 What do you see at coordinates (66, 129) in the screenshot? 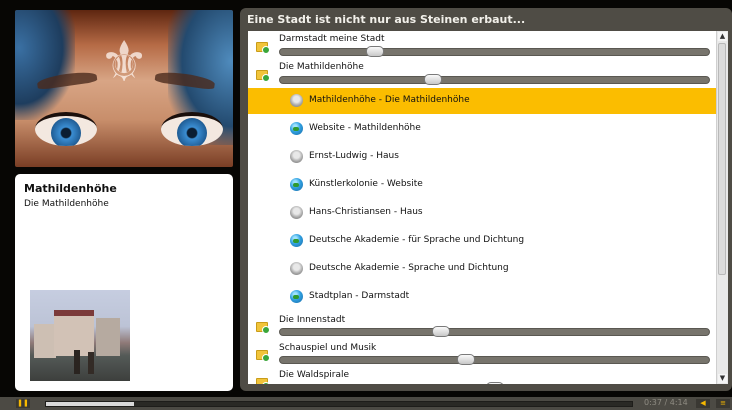
I see `eye-left` at bounding box center [66, 129].